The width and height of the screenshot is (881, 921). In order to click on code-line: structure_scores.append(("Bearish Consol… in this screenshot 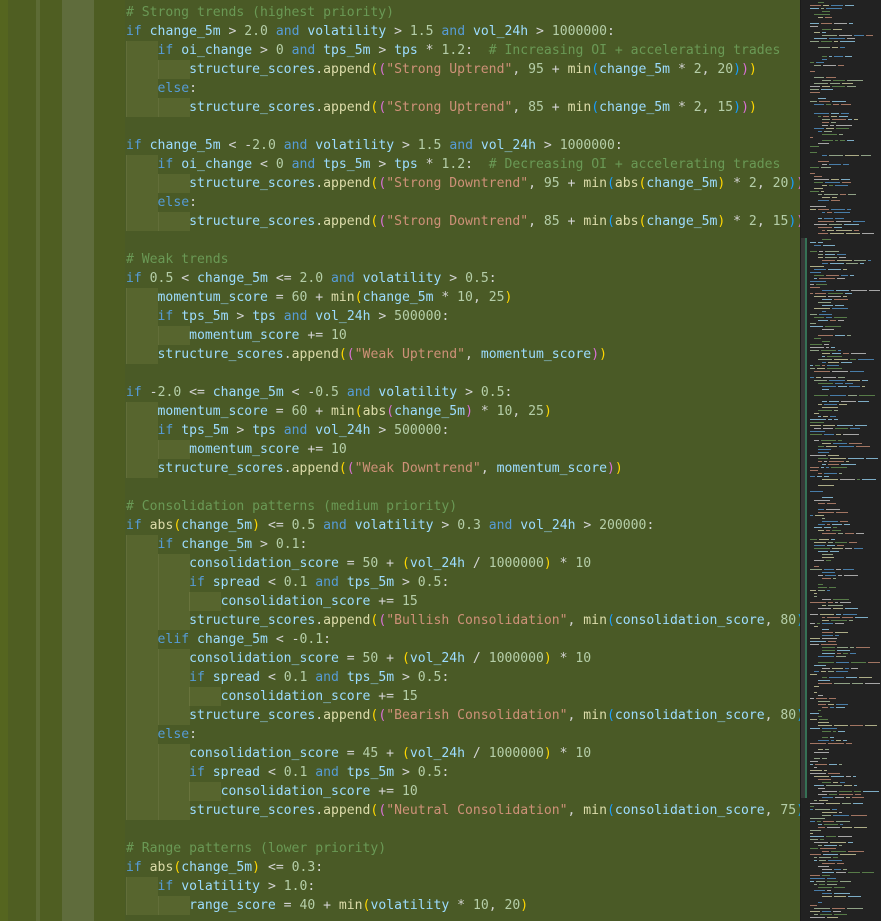, I will do `click(463, 715)`.